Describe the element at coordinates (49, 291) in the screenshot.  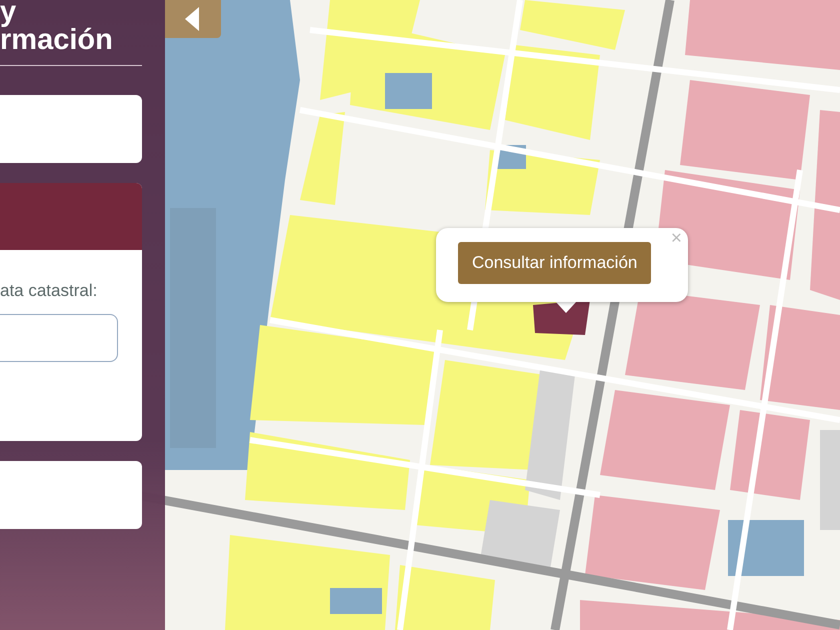
I see `field-label: ata catastral:` at that location.